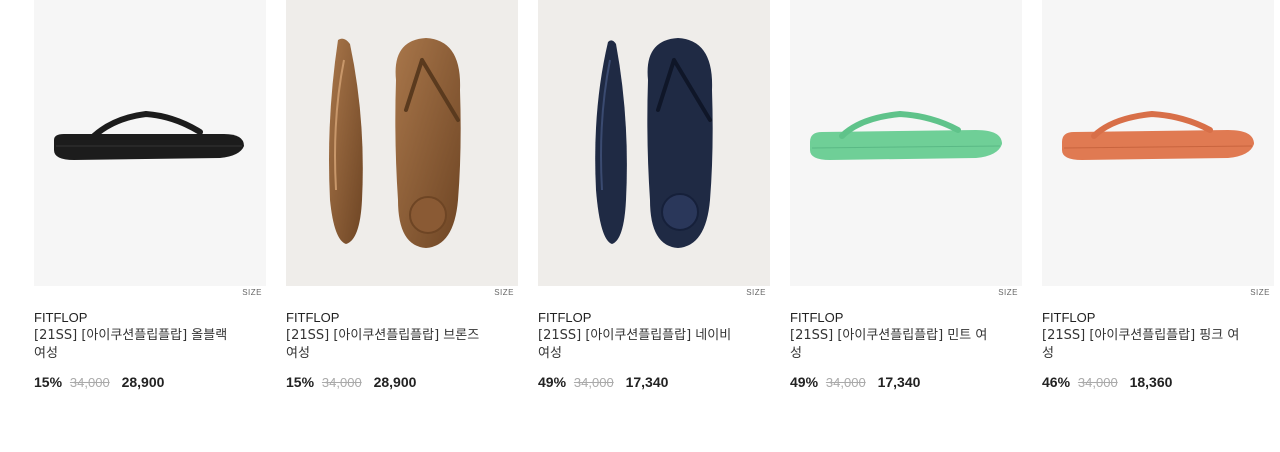  I want to click on product-title: [21SS] [아이쿠션플립플랍] 브론즈 여성, so click(388, 345).